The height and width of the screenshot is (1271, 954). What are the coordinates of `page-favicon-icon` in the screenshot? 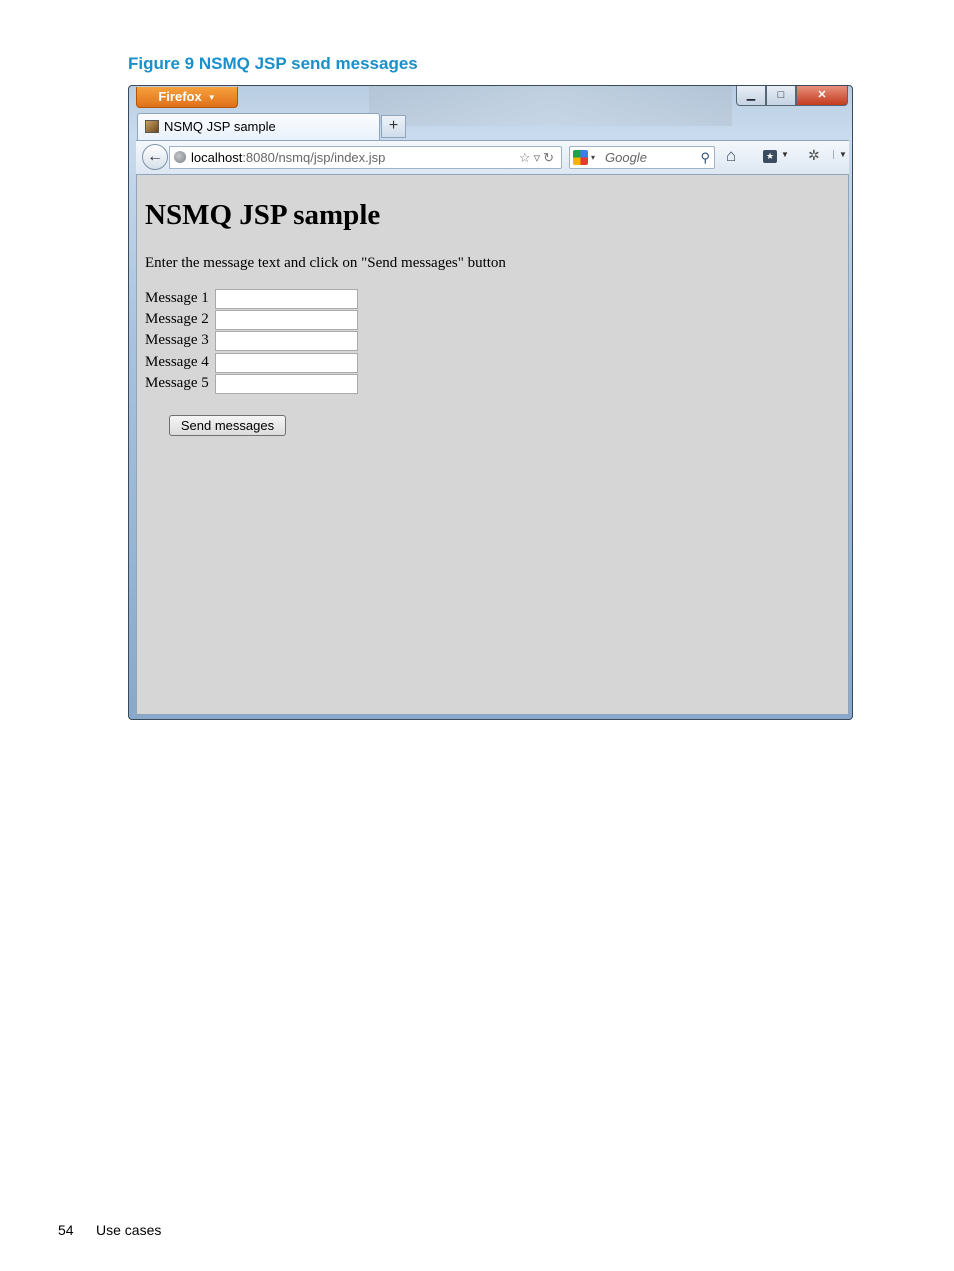 It's located at (152, 126).